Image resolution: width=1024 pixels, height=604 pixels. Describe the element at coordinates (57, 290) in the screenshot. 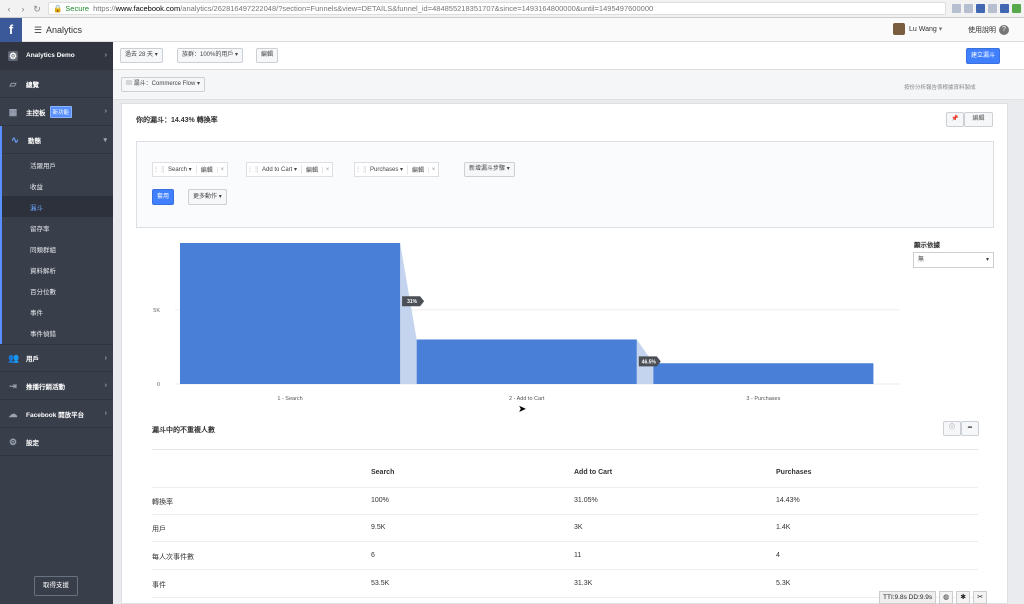

I see `sidebar-sub-percentiles: 百分位數` at that location.